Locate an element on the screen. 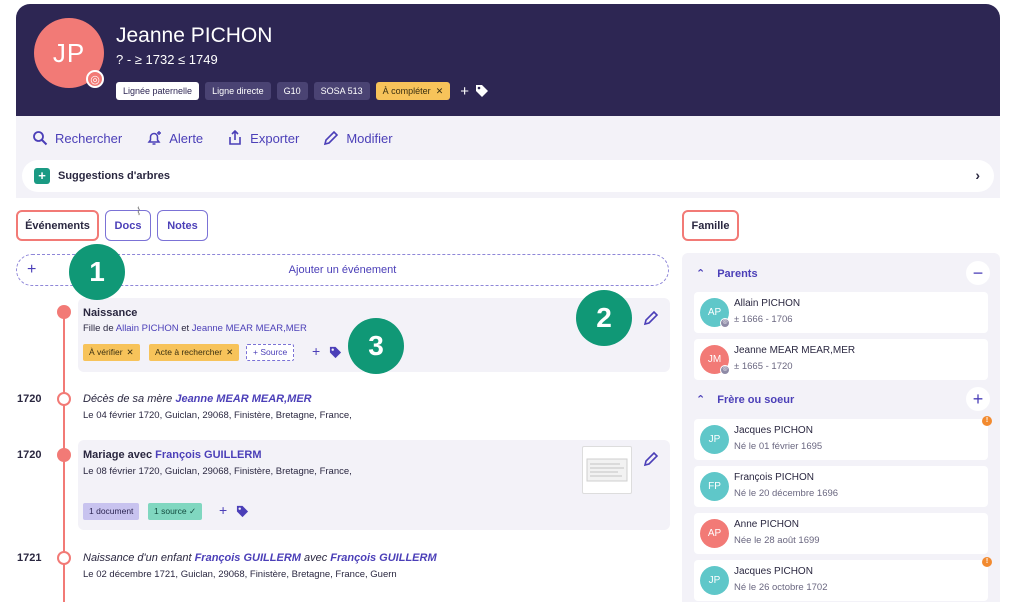 The image size is (1024, 602). event-year: 1720 is located at coordinates (29, 455).